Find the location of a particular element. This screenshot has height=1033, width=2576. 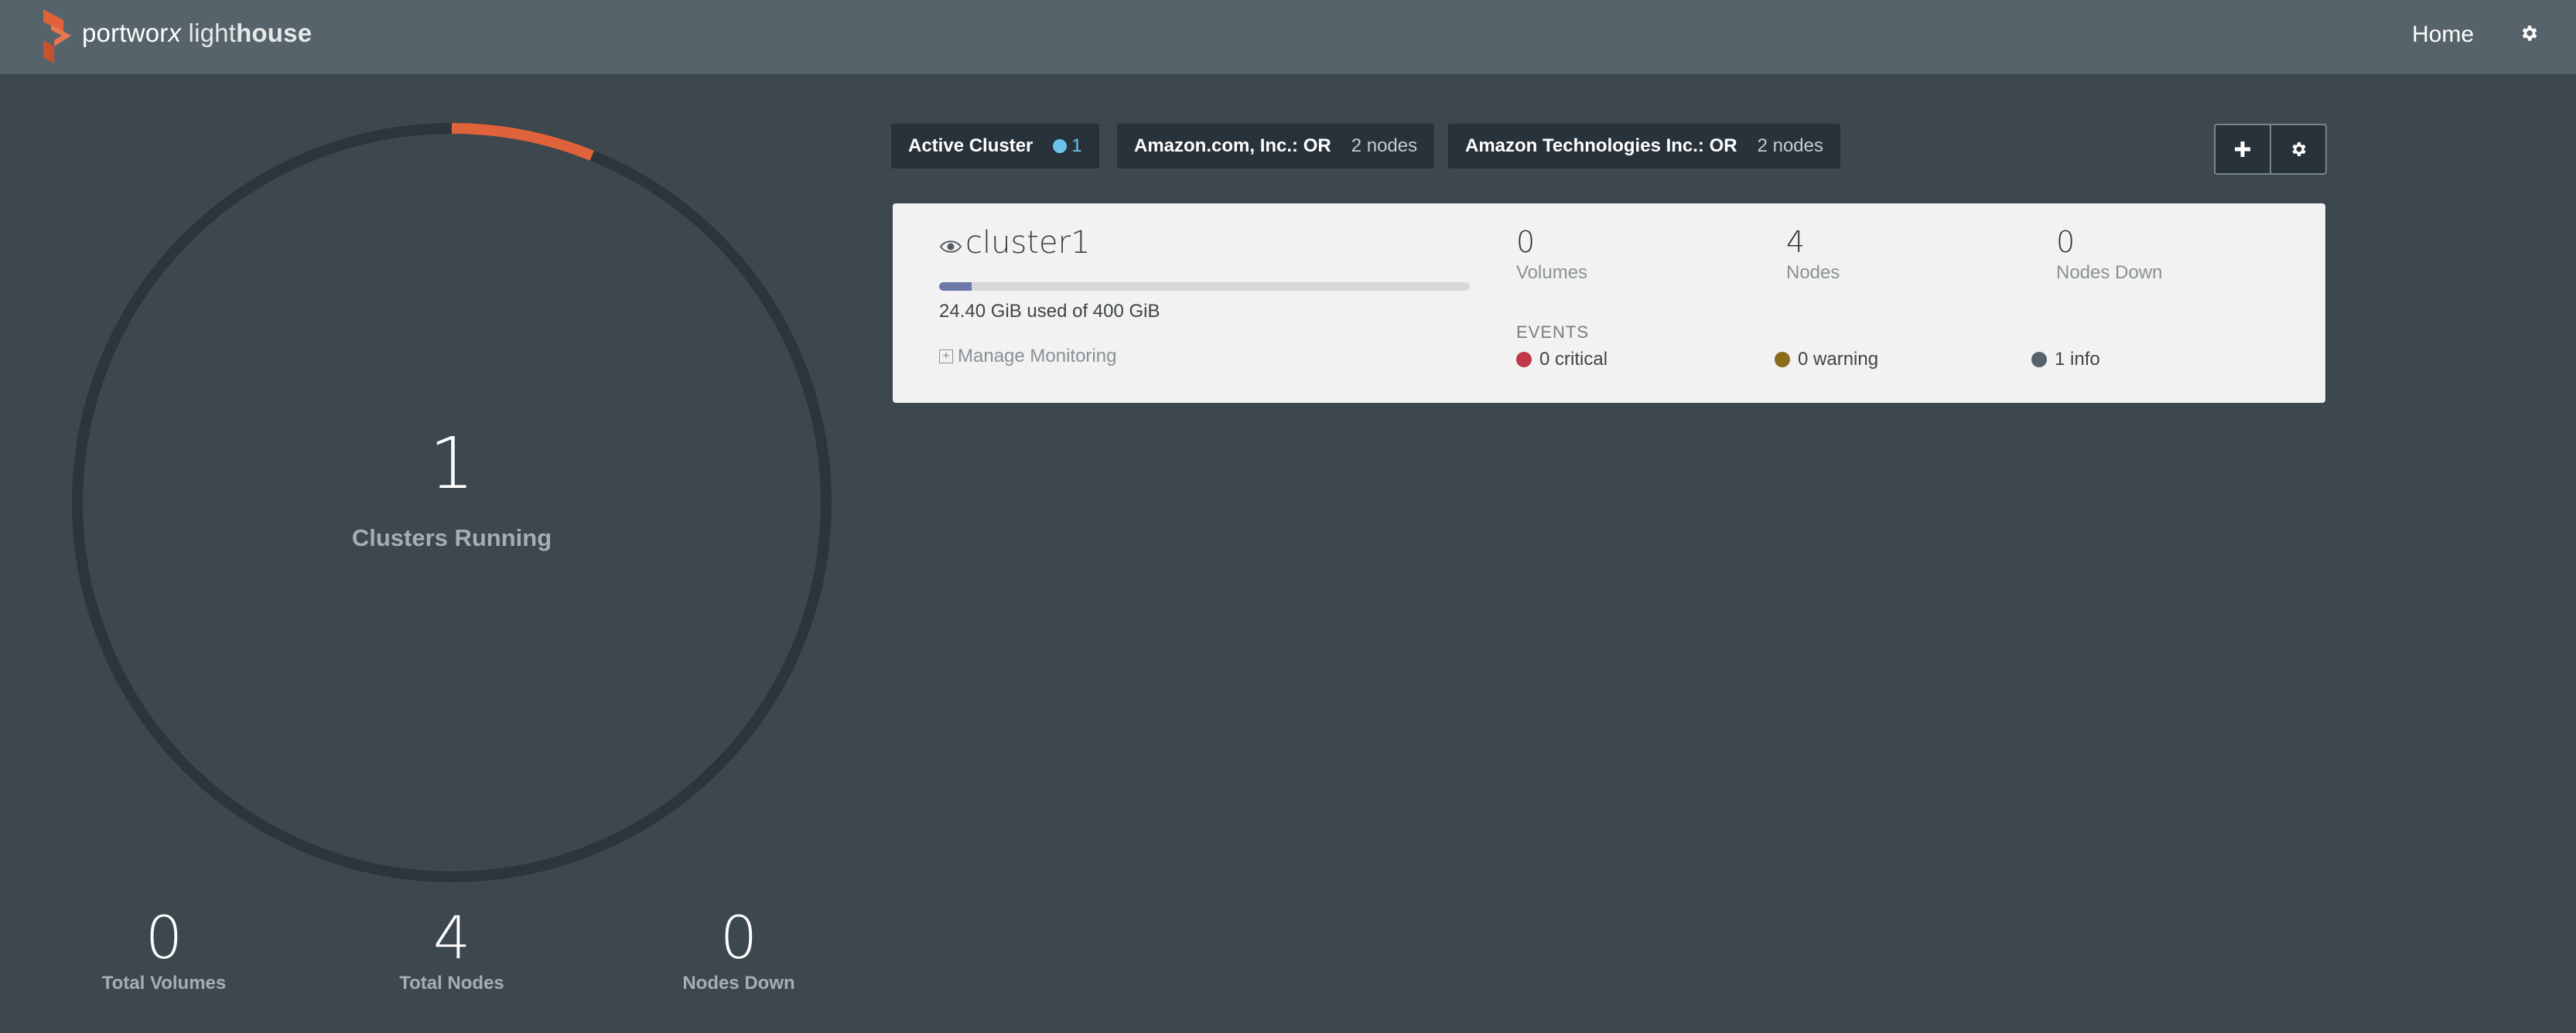

critical-dot-icon is located at coordinates (1524, 359).